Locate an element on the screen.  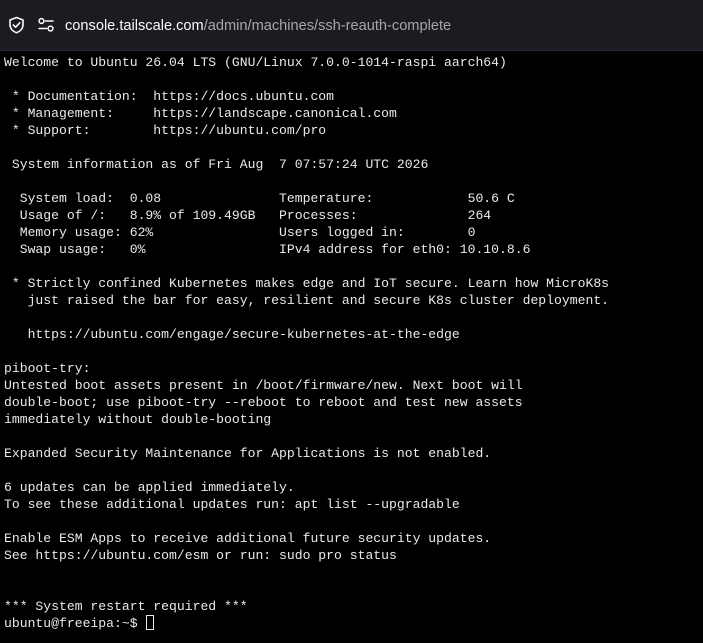
terminal-cursor is located at coordinates (150, 622).